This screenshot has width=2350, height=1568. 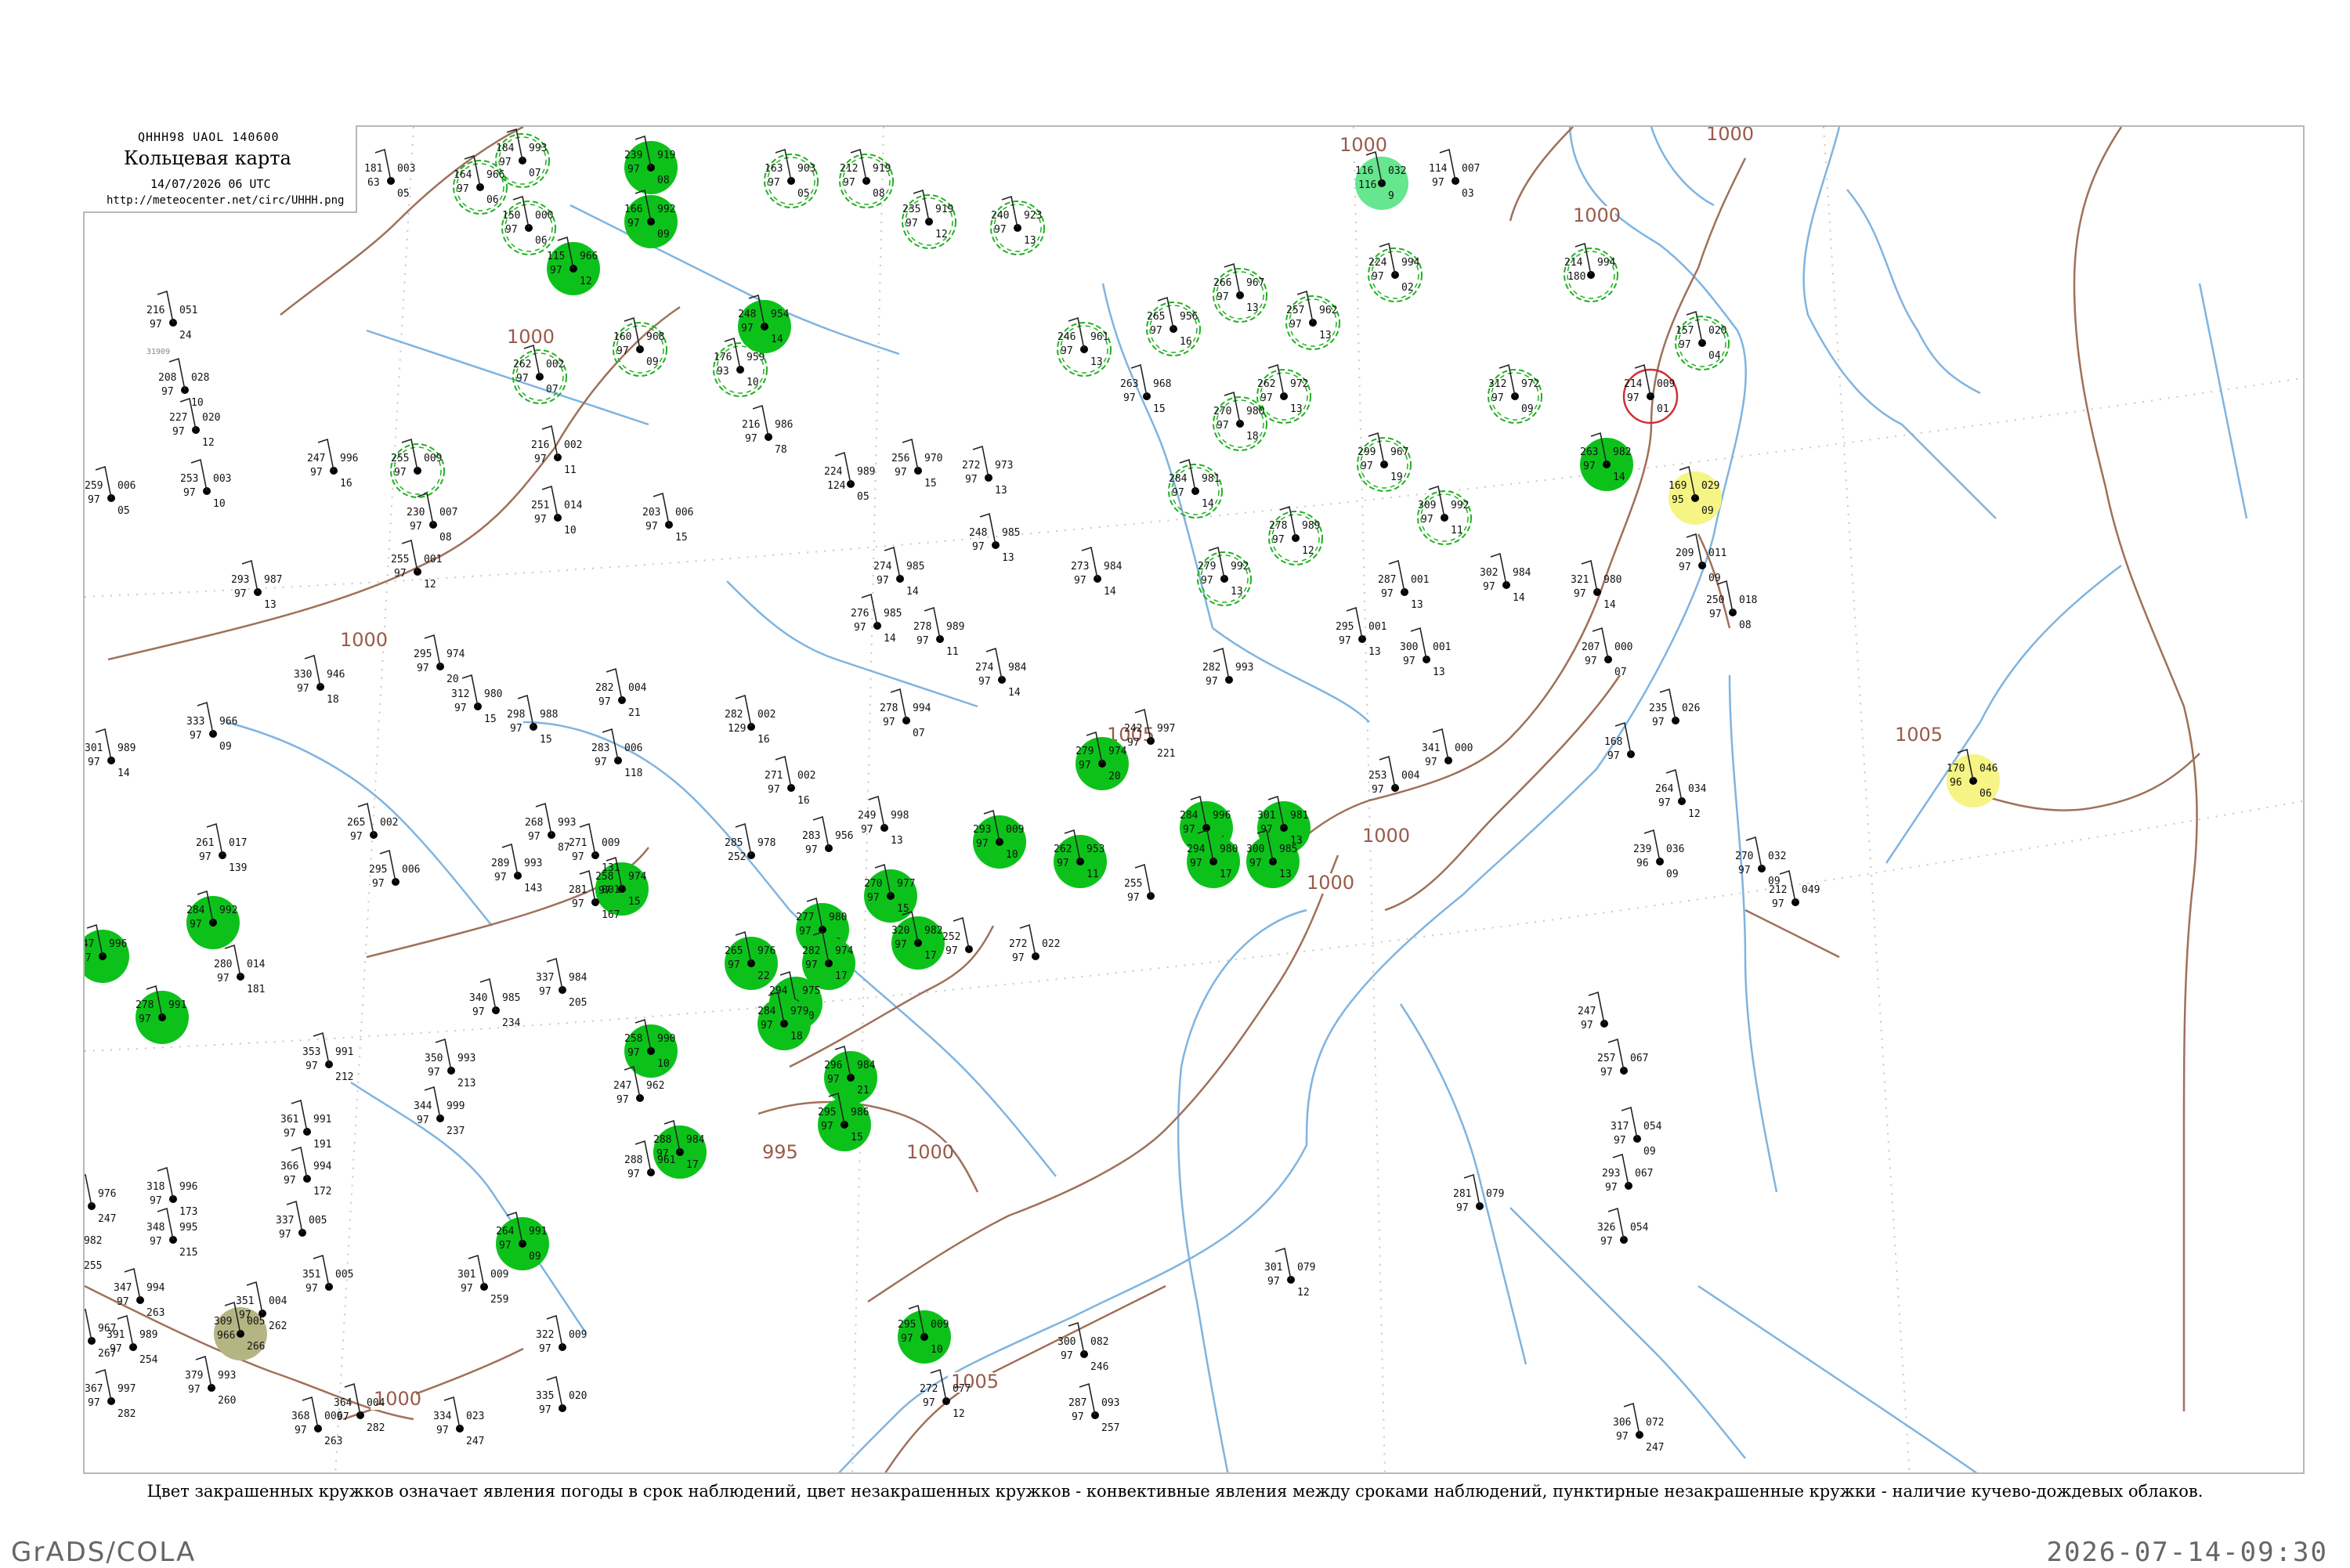 I want to click on station-plain: 334 023 97 247, so click(x=458, y=1421).